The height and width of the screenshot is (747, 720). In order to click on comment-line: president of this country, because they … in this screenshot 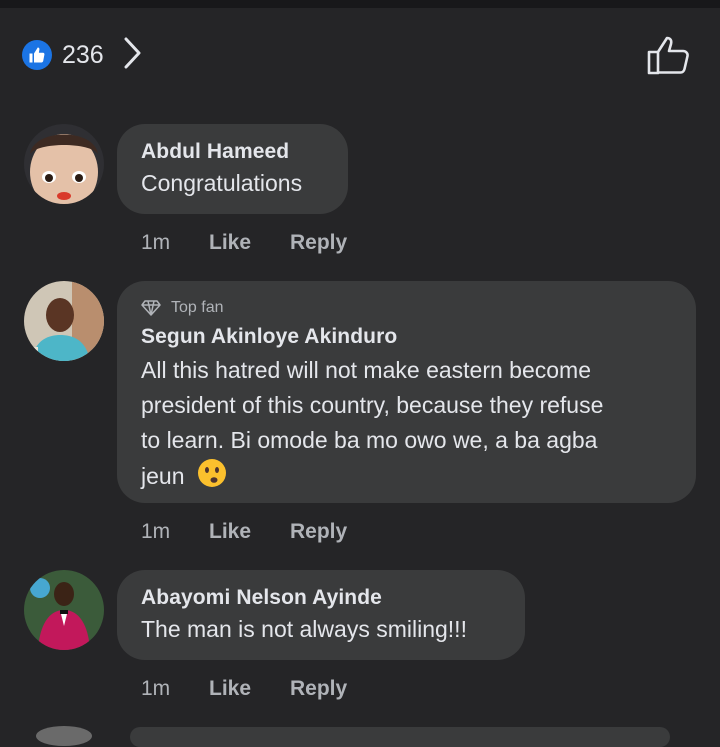, I will do `click(372, 405)`.